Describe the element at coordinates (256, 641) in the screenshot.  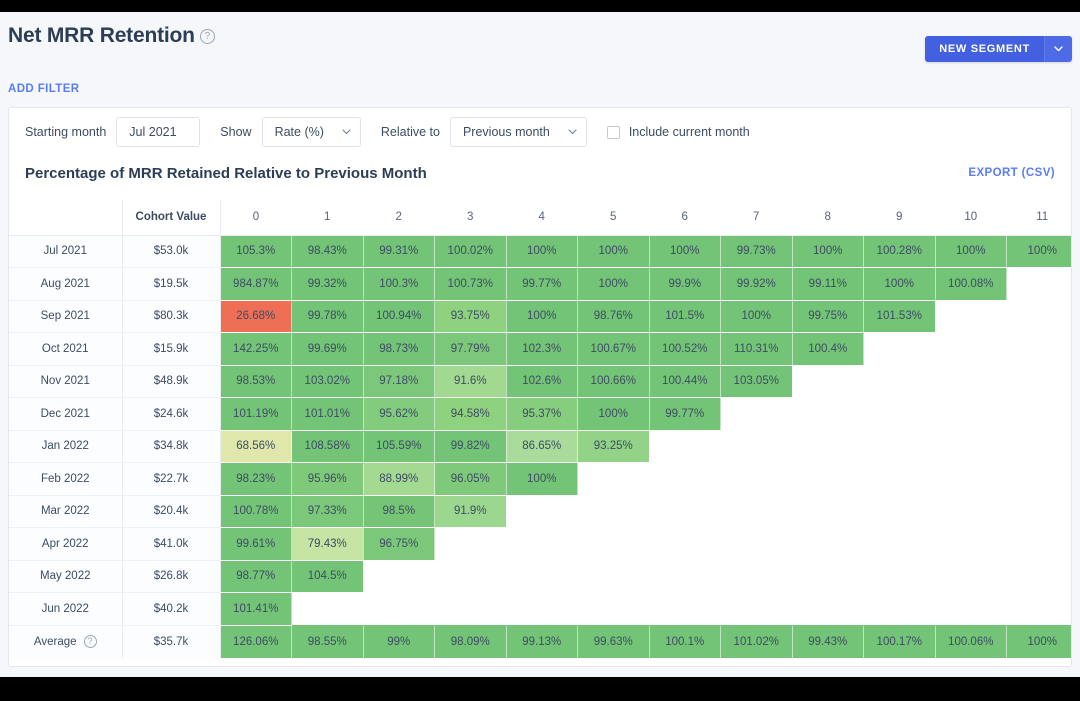
I see `cohort-cell: 126.06%` at that location.